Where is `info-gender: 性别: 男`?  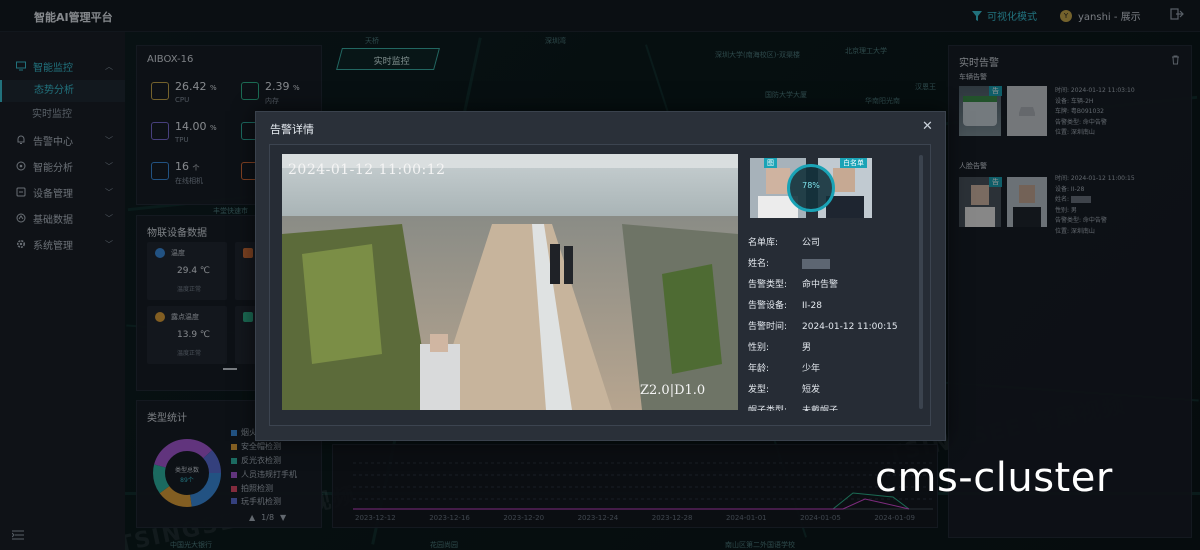 info-gender: 性别: 男 is located at coordinates (780, 348).